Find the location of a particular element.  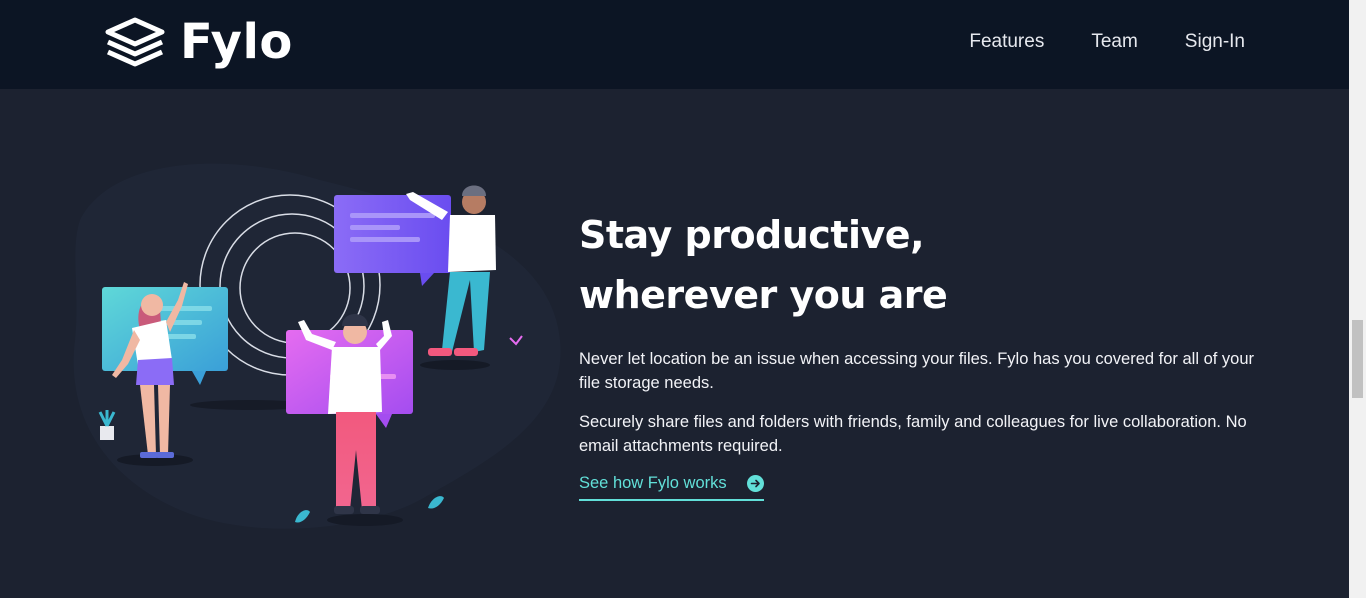

hero-headline: Stay productive, wherever you are is located at coordinates (924, 265).